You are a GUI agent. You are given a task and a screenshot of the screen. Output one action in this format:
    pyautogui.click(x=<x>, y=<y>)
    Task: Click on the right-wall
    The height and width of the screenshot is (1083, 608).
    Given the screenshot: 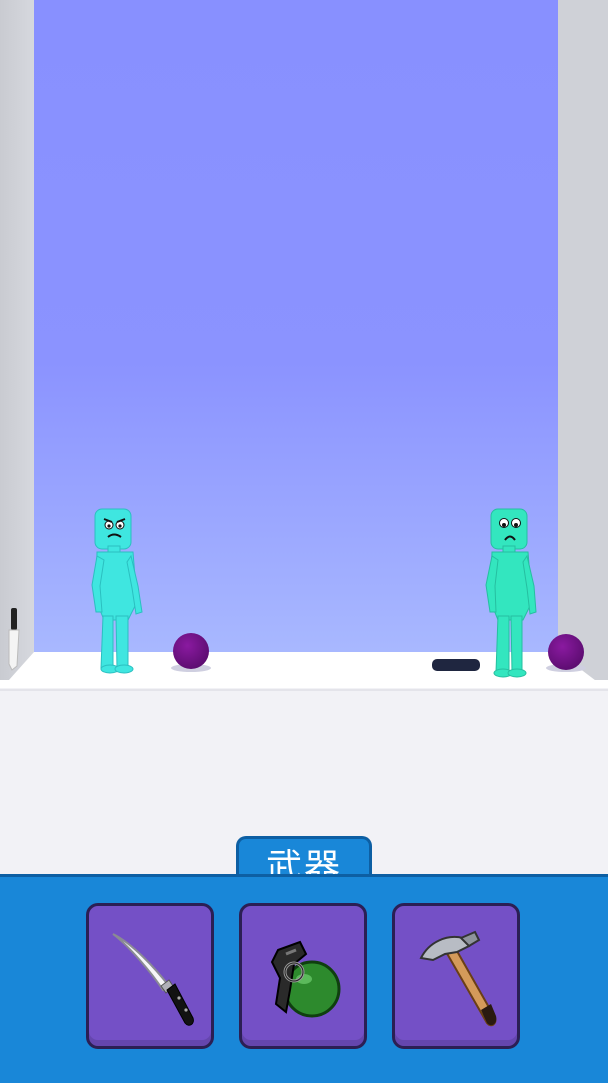 What is the action you would take?
    pyautogui.click(x=583, y=340)
    